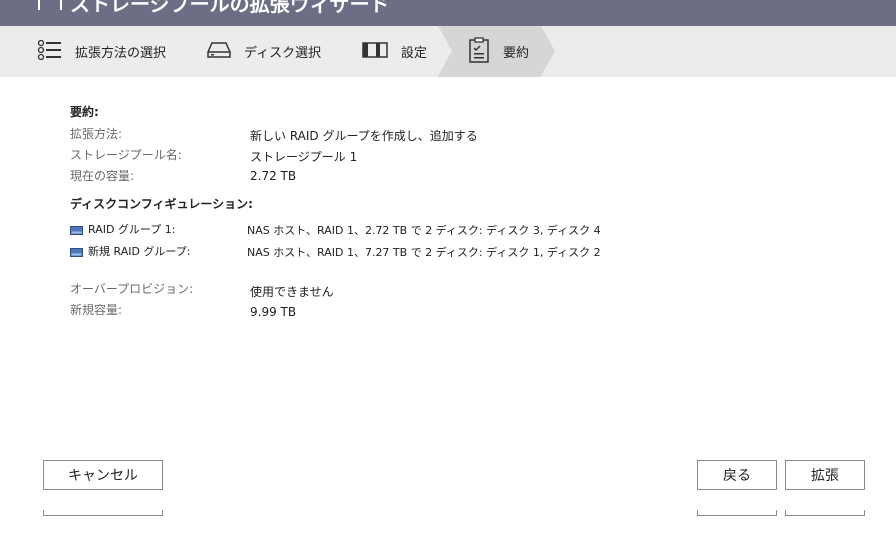  What do you see at coordinates (139, 251) in the screenshot?
I see `raid-group-label-text: 新規 RAID グループ:` at bounding box center [139, 251].